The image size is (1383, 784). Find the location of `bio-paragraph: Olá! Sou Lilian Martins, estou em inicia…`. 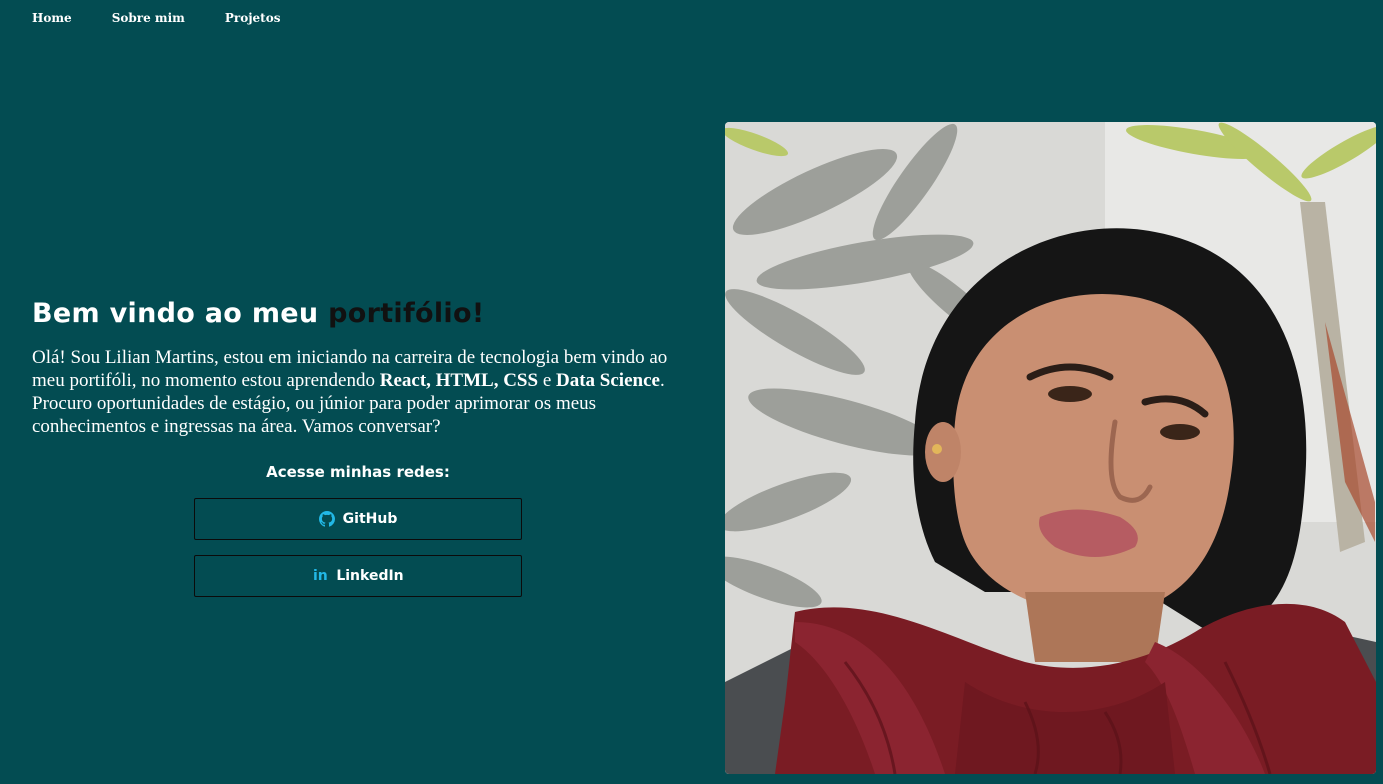

bio-paragraph: Olá! Sou Lilian Martins, estou em inicia… is located at coordinates (354, 392).